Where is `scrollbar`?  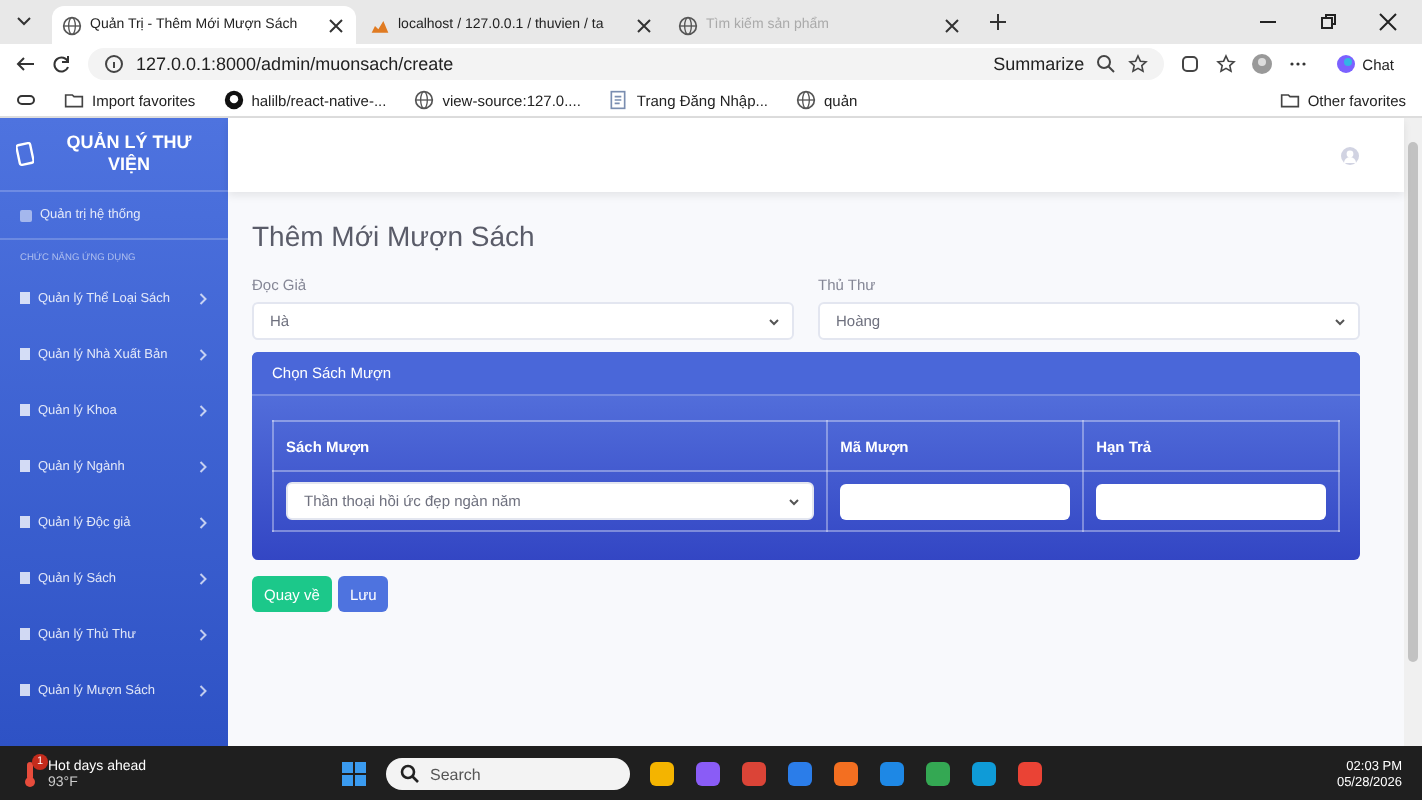 scrollbar is located at coordinates (1413, 402).